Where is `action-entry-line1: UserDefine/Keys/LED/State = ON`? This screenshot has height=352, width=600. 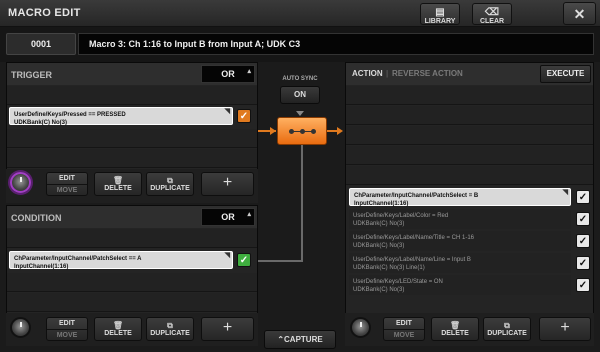
action-entry-line1: UserDefine/Keys/LED/State = ON is located at coordinates (398, 282).